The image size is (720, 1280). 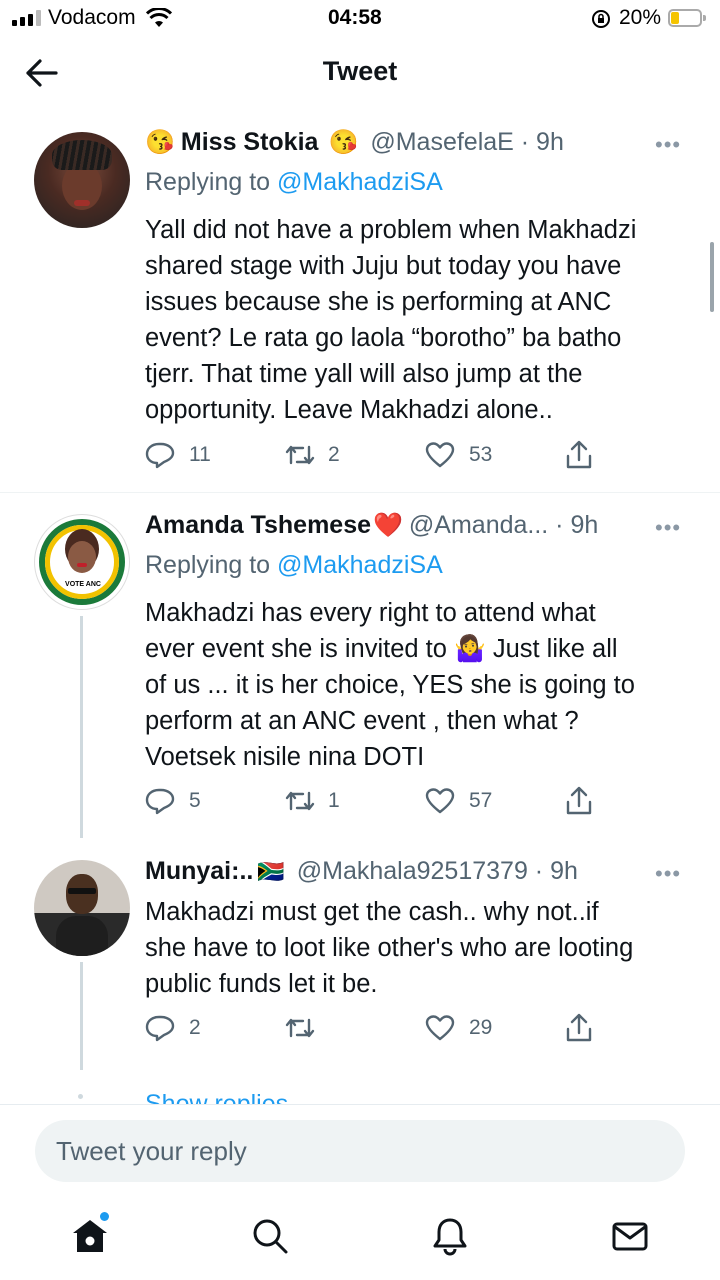 What do you see at coordinates (80, 1096) in the screenshot?
I see `thread-dots` at bounding box center [80, 1096].